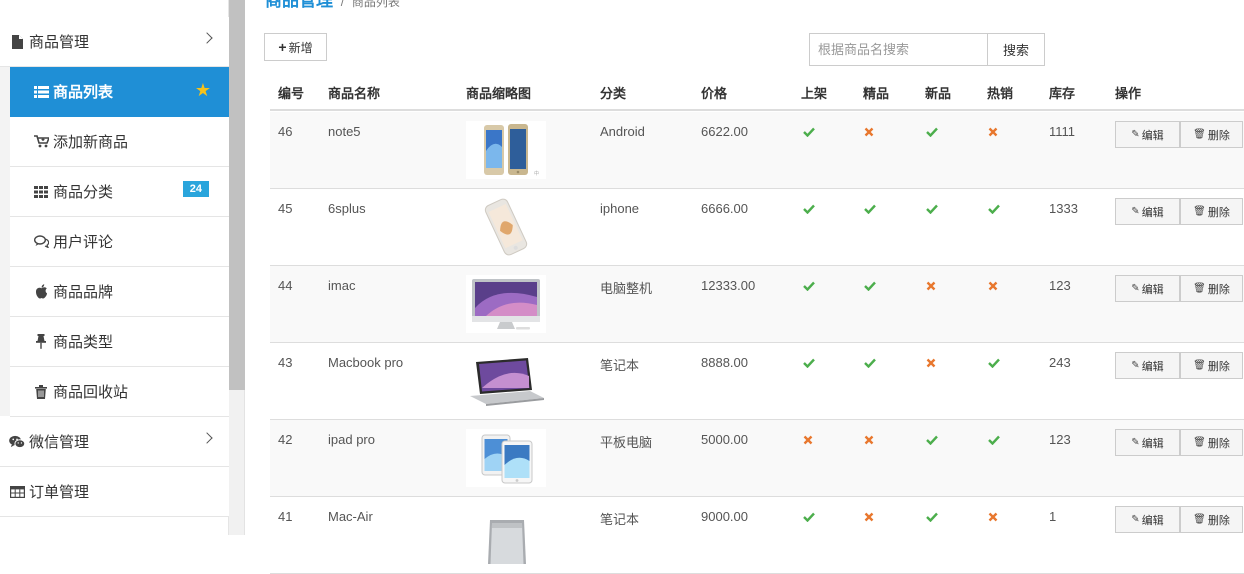  Describe the element at coordinates (1016, 49) in the screenshot. I see `search-button: 搜索` at that location.